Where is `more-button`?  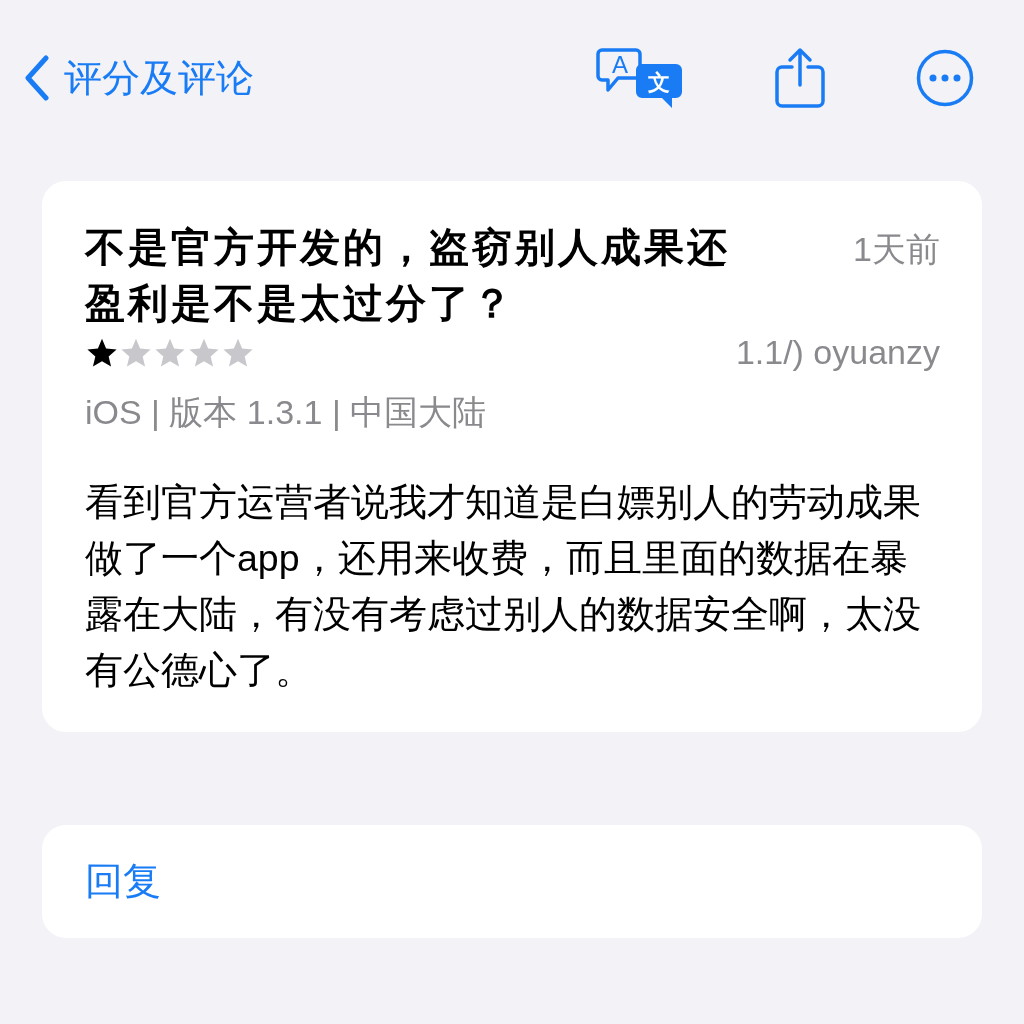 more-button is located at coordinates (945, 78).